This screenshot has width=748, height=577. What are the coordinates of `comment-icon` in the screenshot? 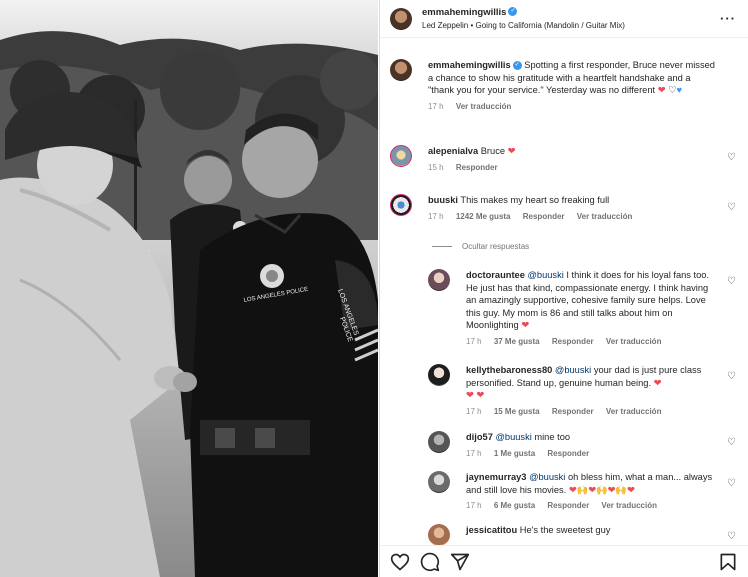 It's located at (430, 562).